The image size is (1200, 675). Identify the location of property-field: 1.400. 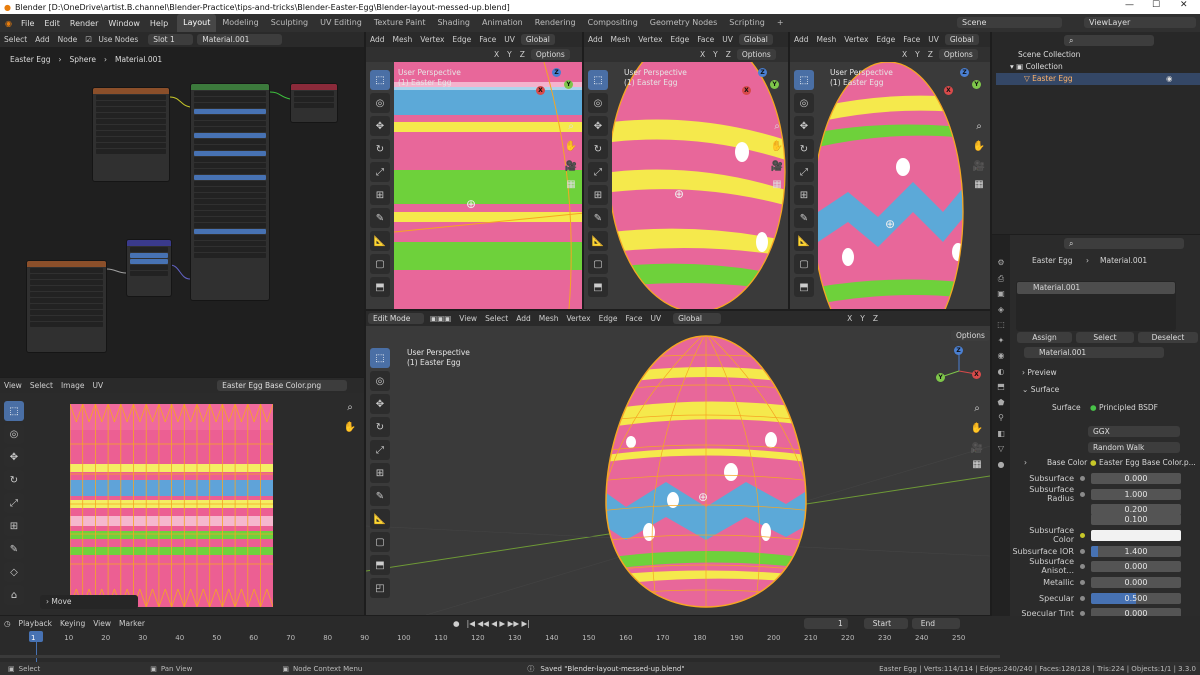
(1136, 551).